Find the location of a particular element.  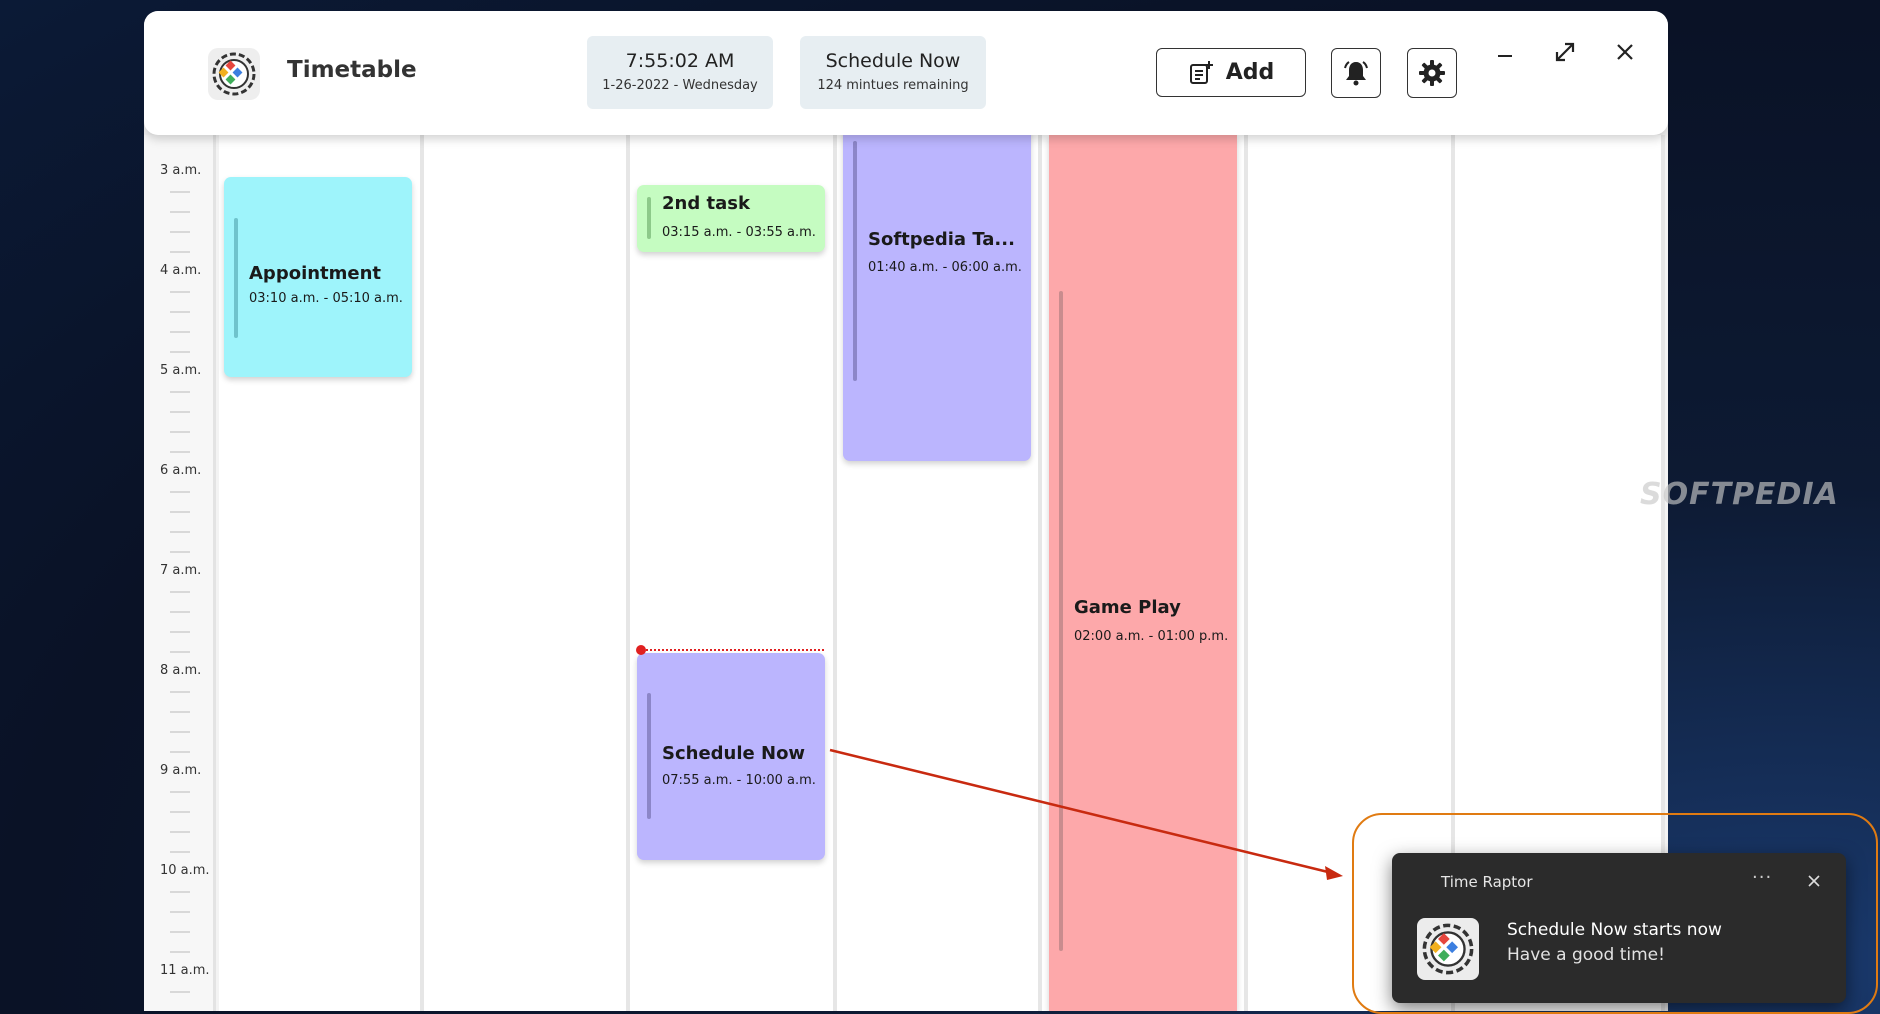

maximize-button is located at coordinates (1565, 52).